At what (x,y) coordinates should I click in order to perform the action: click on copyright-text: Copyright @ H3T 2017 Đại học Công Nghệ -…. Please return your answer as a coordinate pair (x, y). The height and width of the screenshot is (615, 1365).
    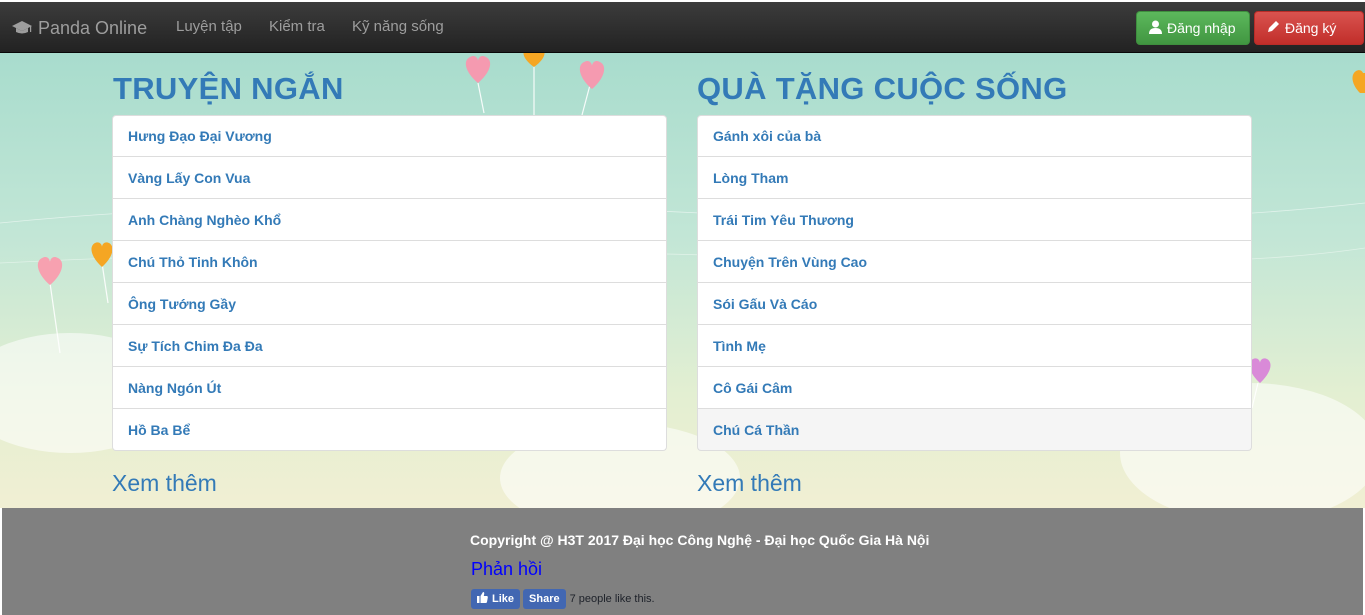
    Looking at the image, I should click on (700, 540).